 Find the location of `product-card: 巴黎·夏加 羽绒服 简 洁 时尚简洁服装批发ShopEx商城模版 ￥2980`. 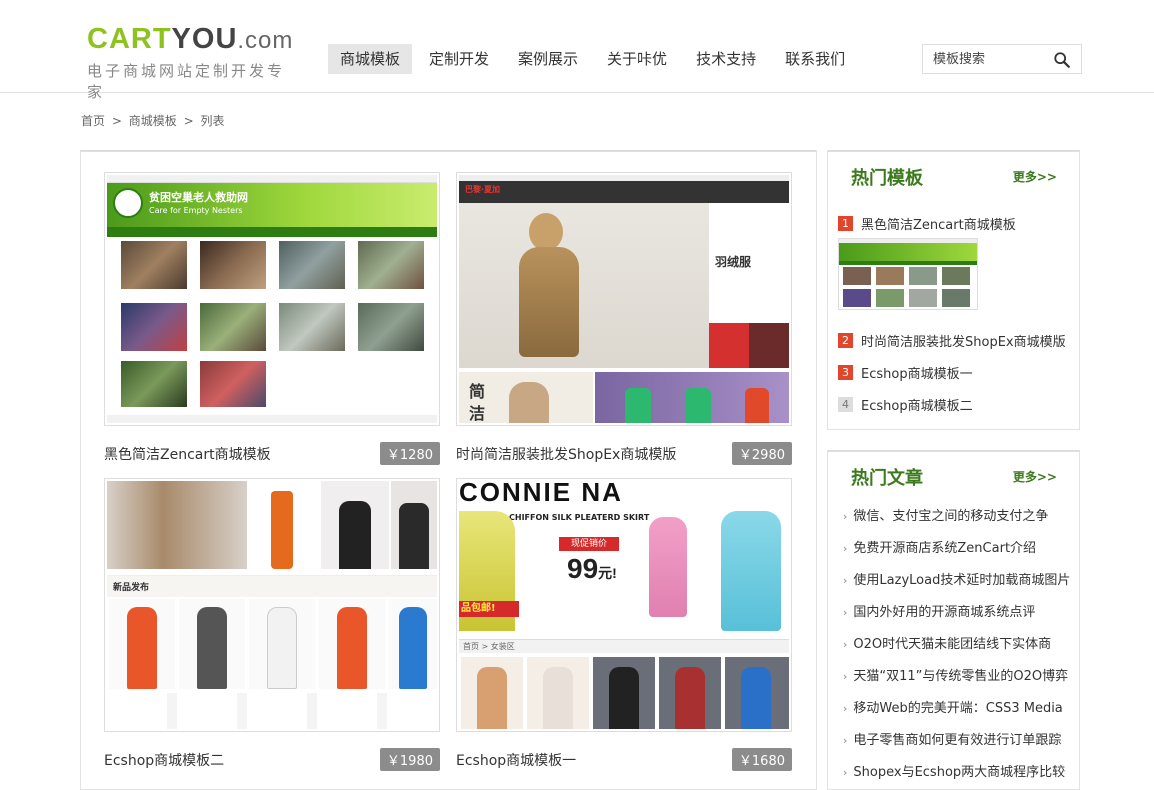

product-card: 巴黎·夏加 羽绒服 简 洁 时尚简洁服装批发ShopEx商城模版 ￥2980 is located at coordinates (624, 319).